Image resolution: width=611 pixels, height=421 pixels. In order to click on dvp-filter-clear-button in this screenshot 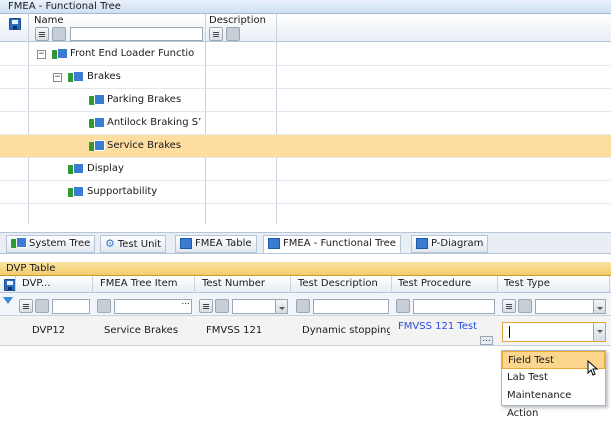, I will do `click(42, 306)`.